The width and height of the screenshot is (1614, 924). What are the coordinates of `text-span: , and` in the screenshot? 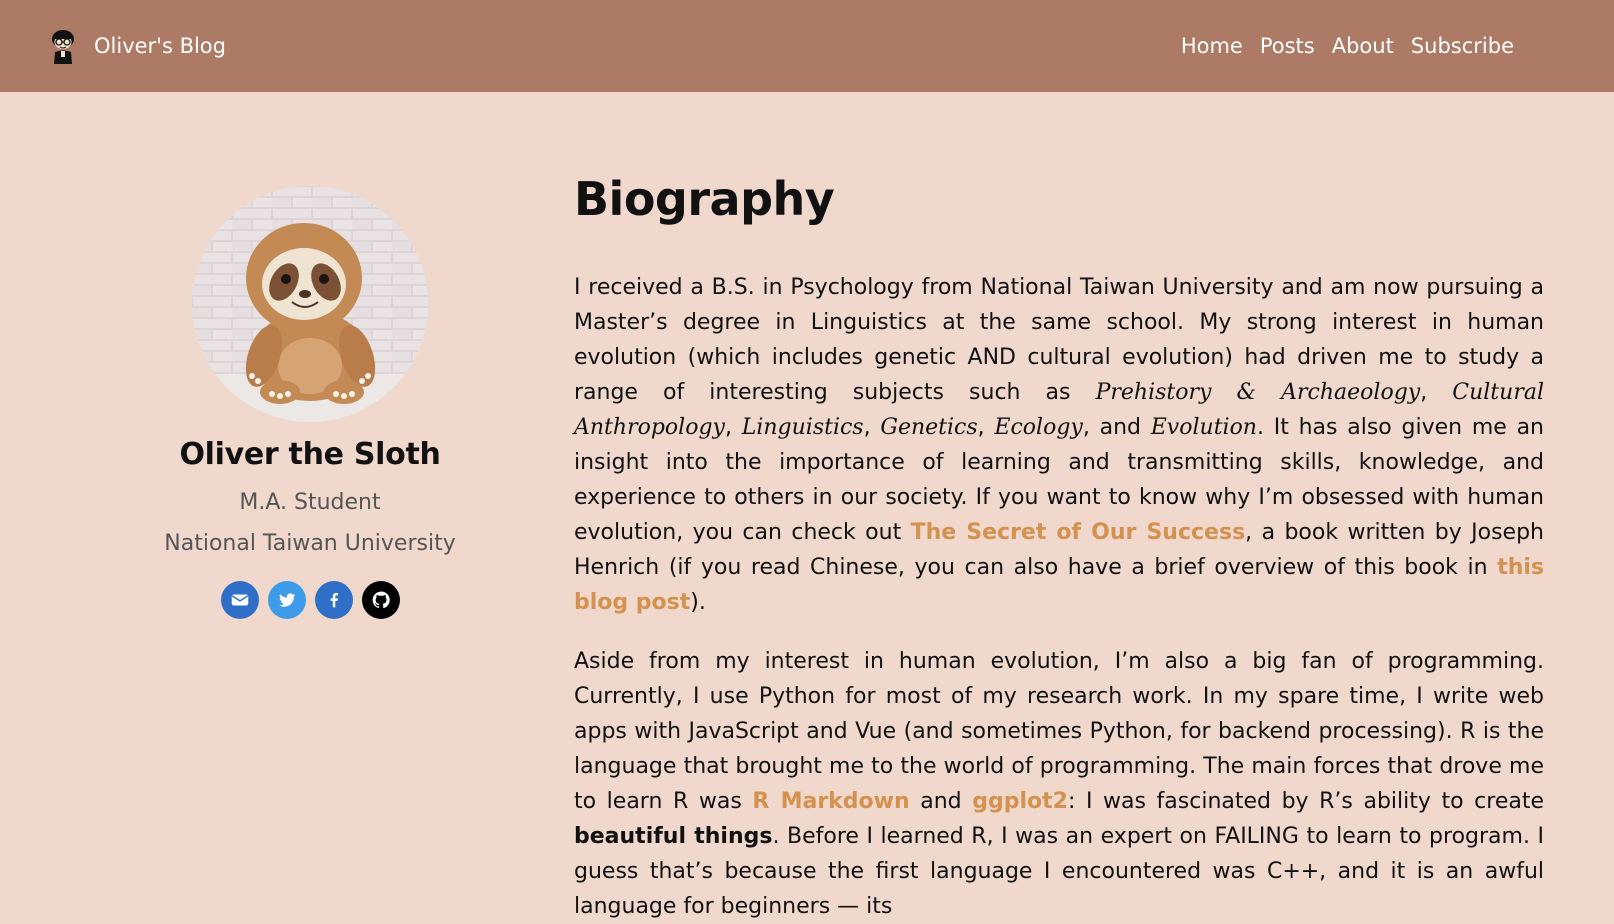 It's located at (1116, 427).